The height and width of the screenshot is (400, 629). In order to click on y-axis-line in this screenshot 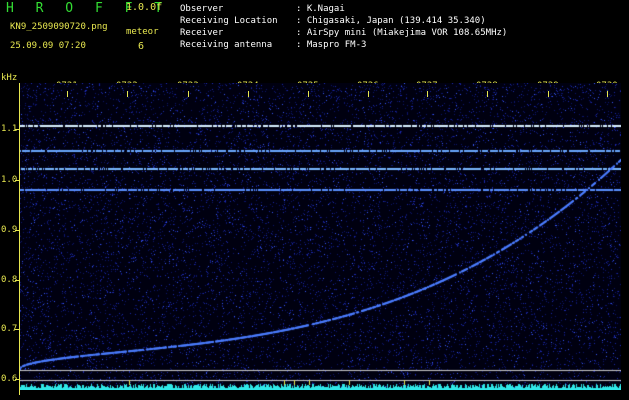, I will do `click(19, 239)`.